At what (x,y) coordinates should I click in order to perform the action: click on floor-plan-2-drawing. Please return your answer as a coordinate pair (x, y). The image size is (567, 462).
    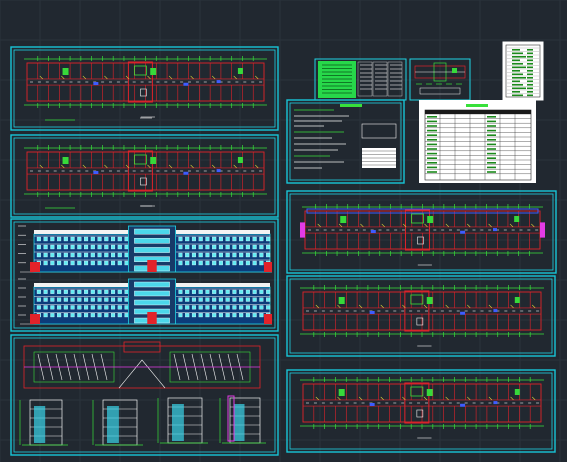
    Looking at the image, I should click on (145, 176).